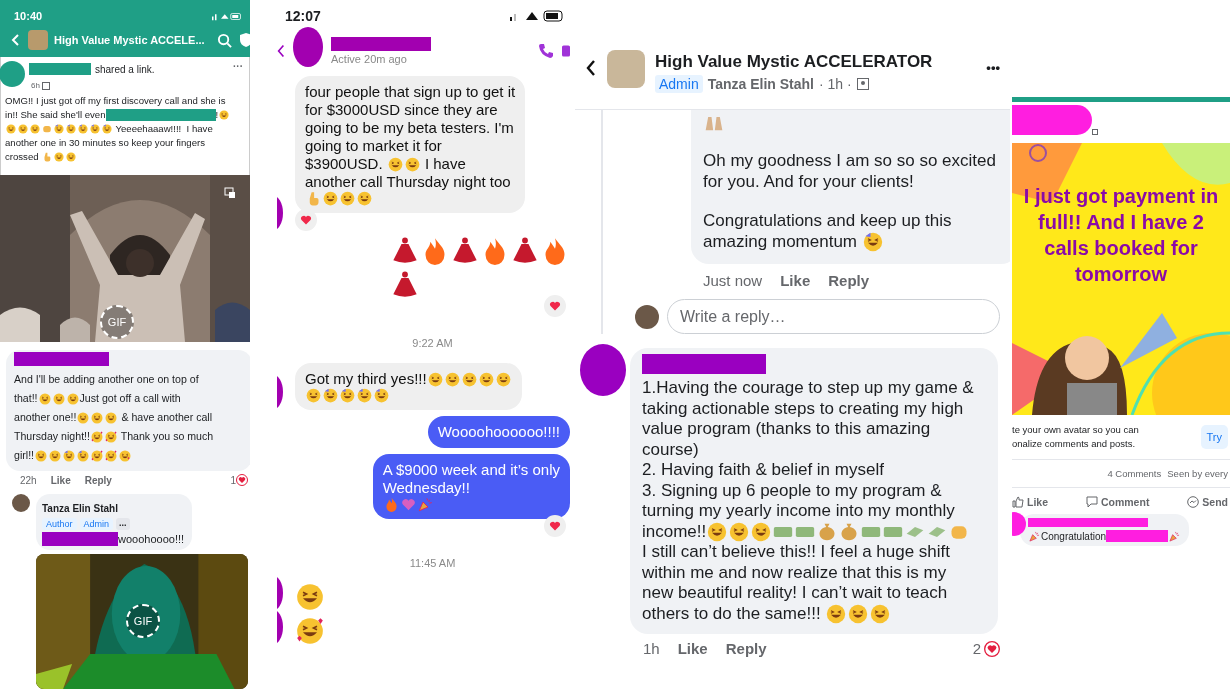 The image size is (1230, 690). Describe the element at coordinates (786, 429) in the screenshot. I see `comment-text: value program (thanks to this amazing` at that location.